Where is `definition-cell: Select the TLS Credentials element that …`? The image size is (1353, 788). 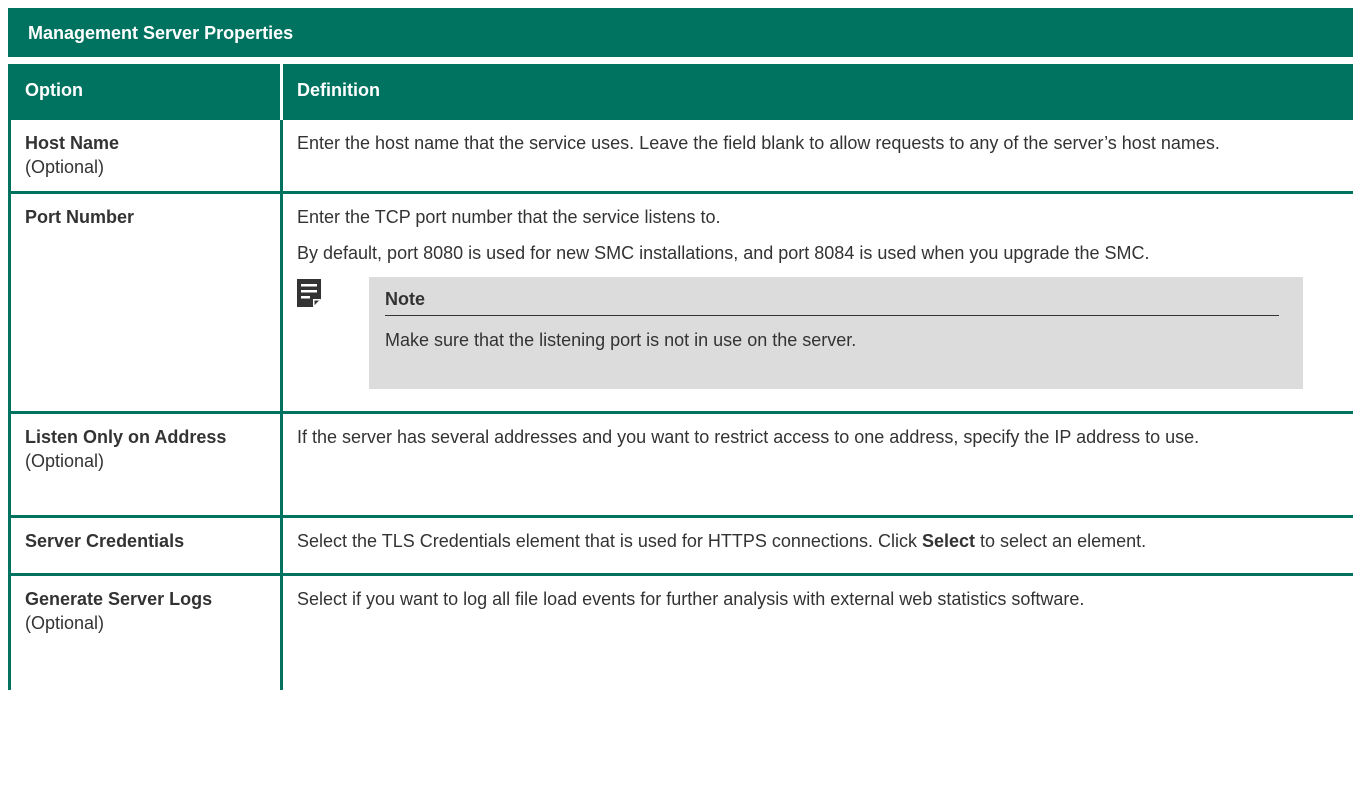 definition-cell: Select the TLS Credentials element that … is located at coordinates (816, 545).